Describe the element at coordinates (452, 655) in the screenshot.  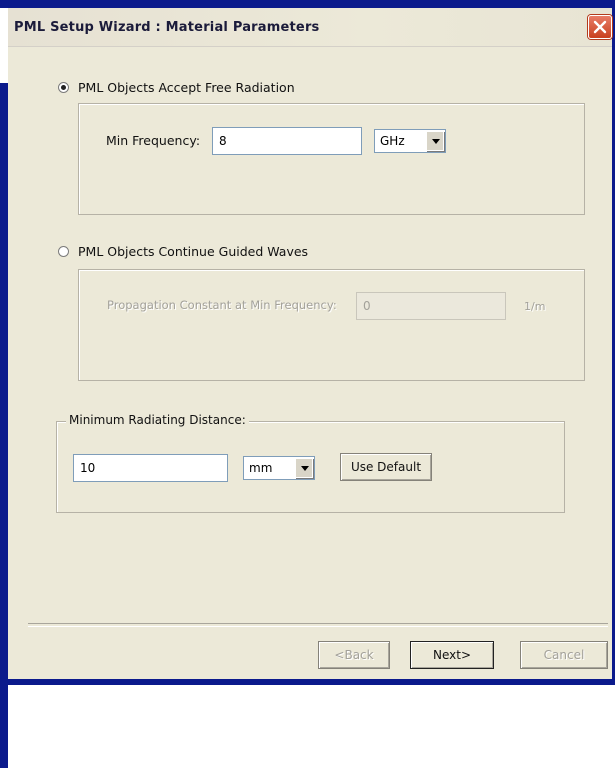
I see `next-button: Next>` at that location.